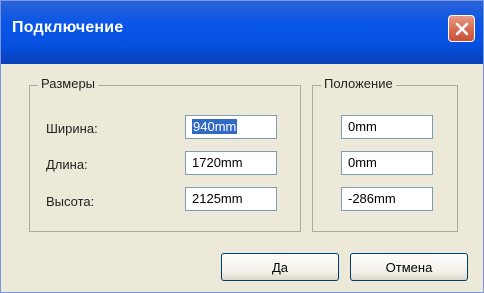 This screenshot has height=293, width=484. What do you see at coordinates (362, 162) in the screenshot?
I see `position-y-value: 0mm` at bounding box center [362, 162].